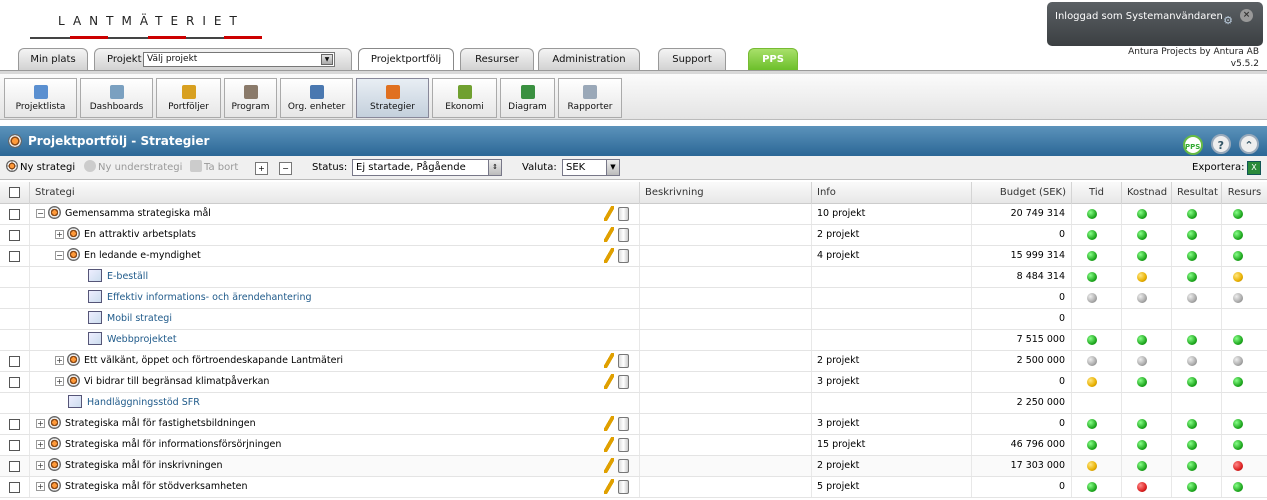  What do you see at coordinates (726, 193) in the screenshot?
I see `col-beskrivning: Beskrivning` at bounding box center [726, 193].